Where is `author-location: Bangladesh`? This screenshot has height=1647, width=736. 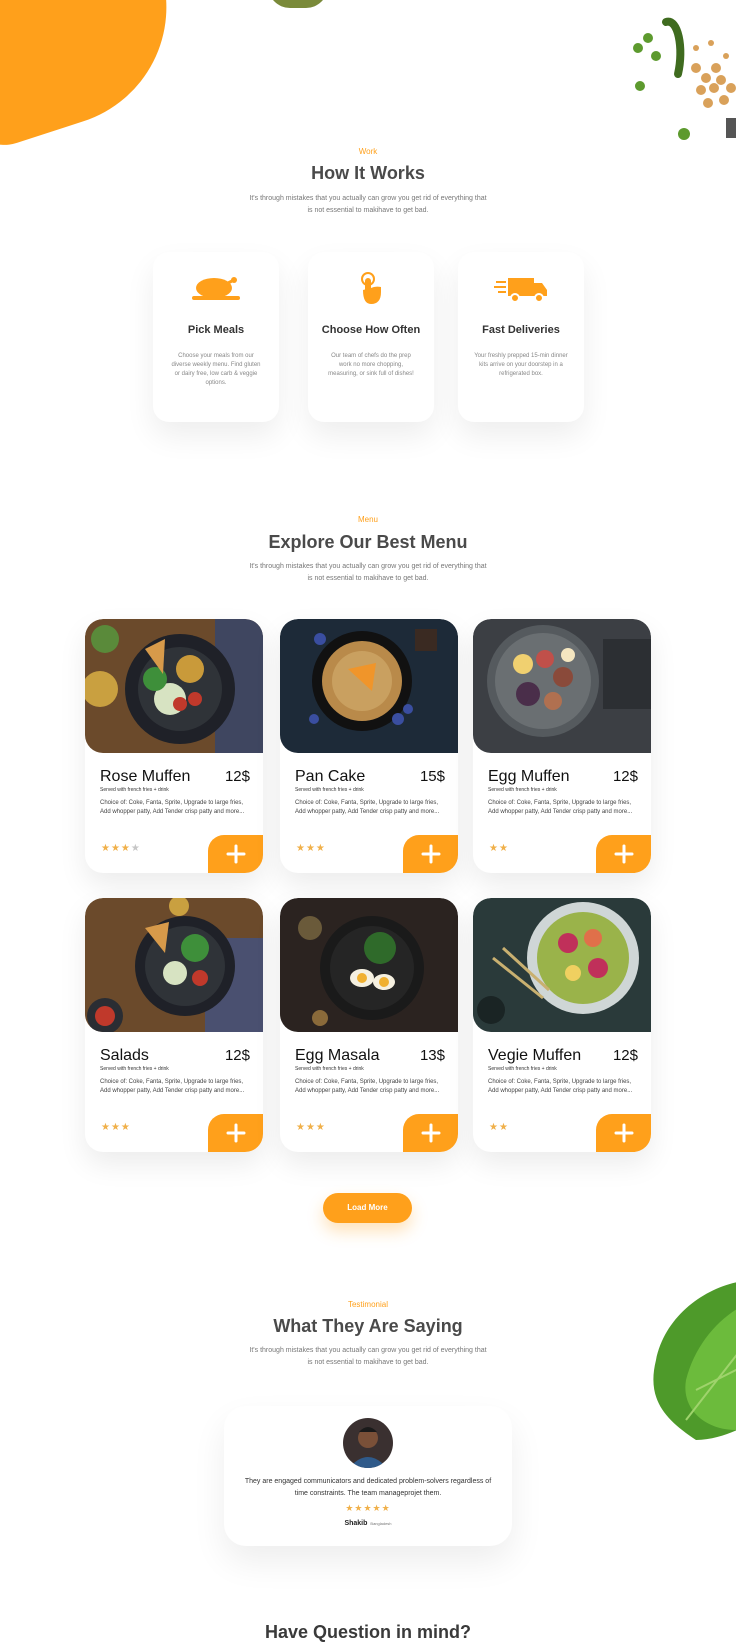
author-location: Bangladesh is located at coordinates (381, 1523).